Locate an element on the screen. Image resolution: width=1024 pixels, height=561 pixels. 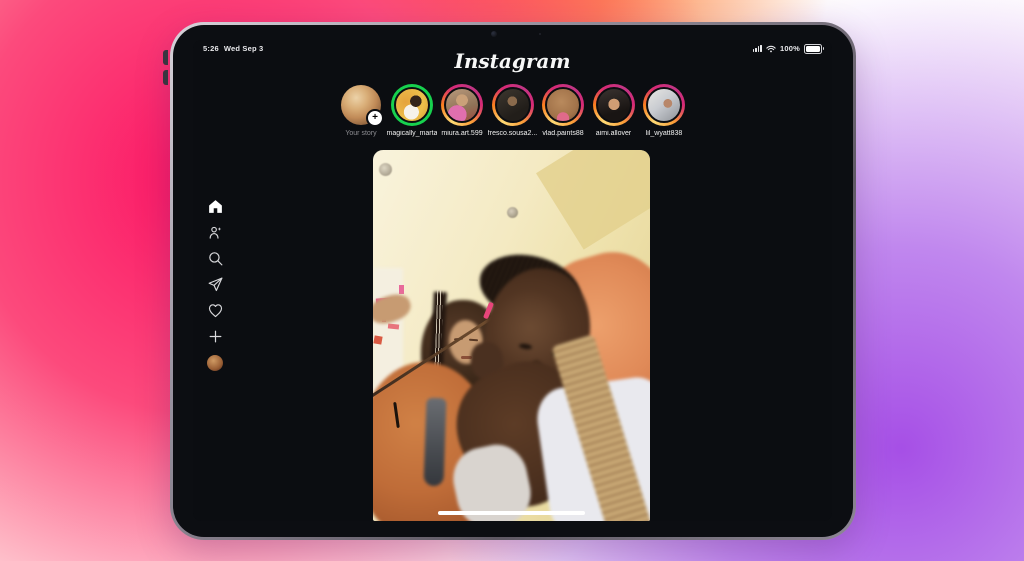
discover-people-tab is located at coordinates (215, 232).